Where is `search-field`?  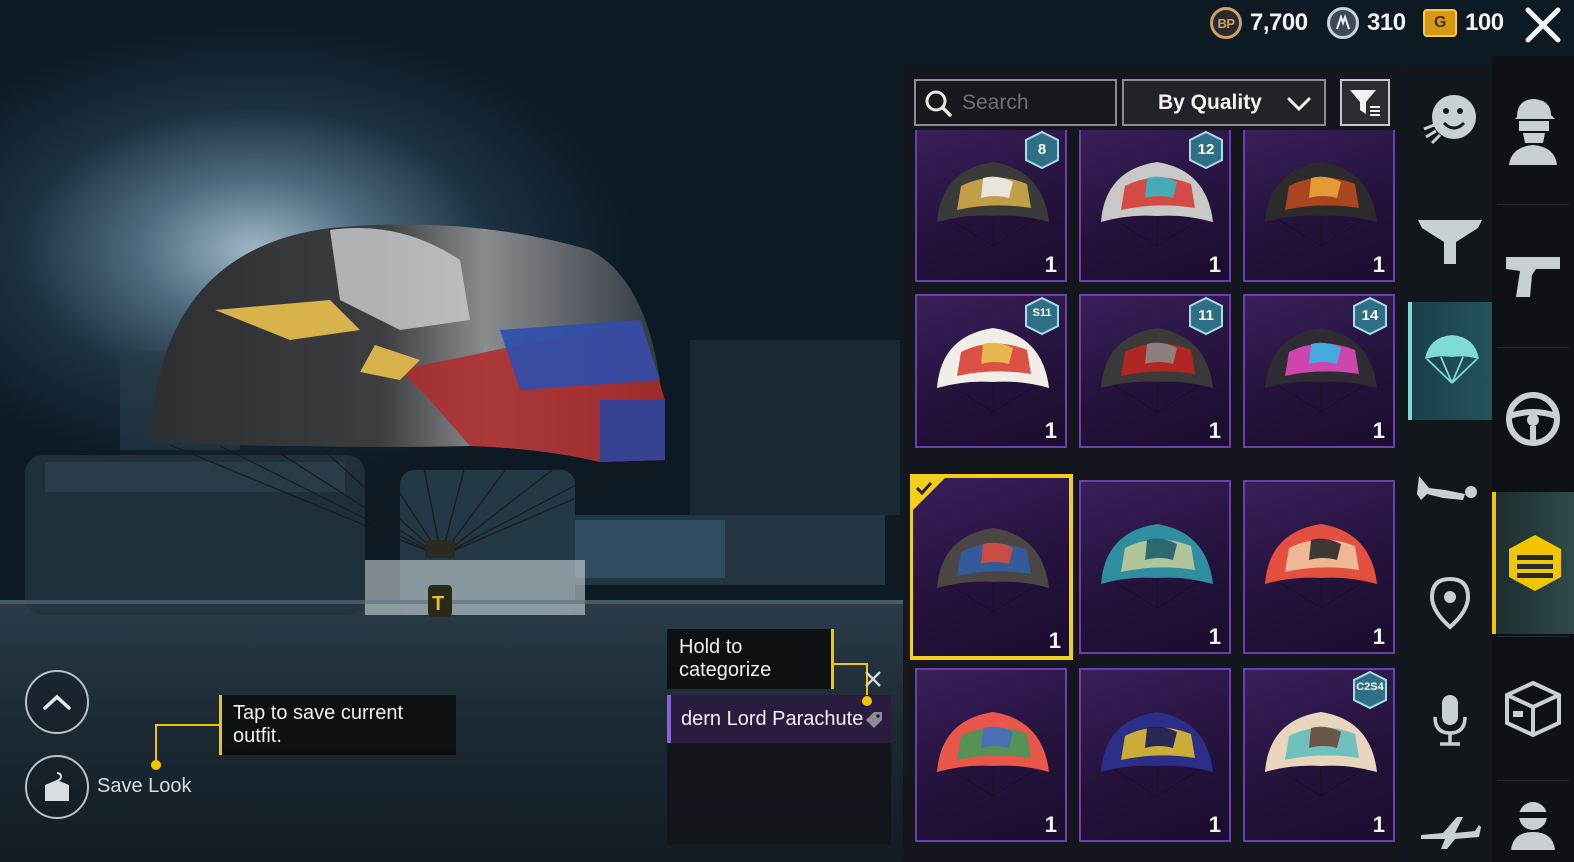 search-field is located at coordinates (1015, 102).